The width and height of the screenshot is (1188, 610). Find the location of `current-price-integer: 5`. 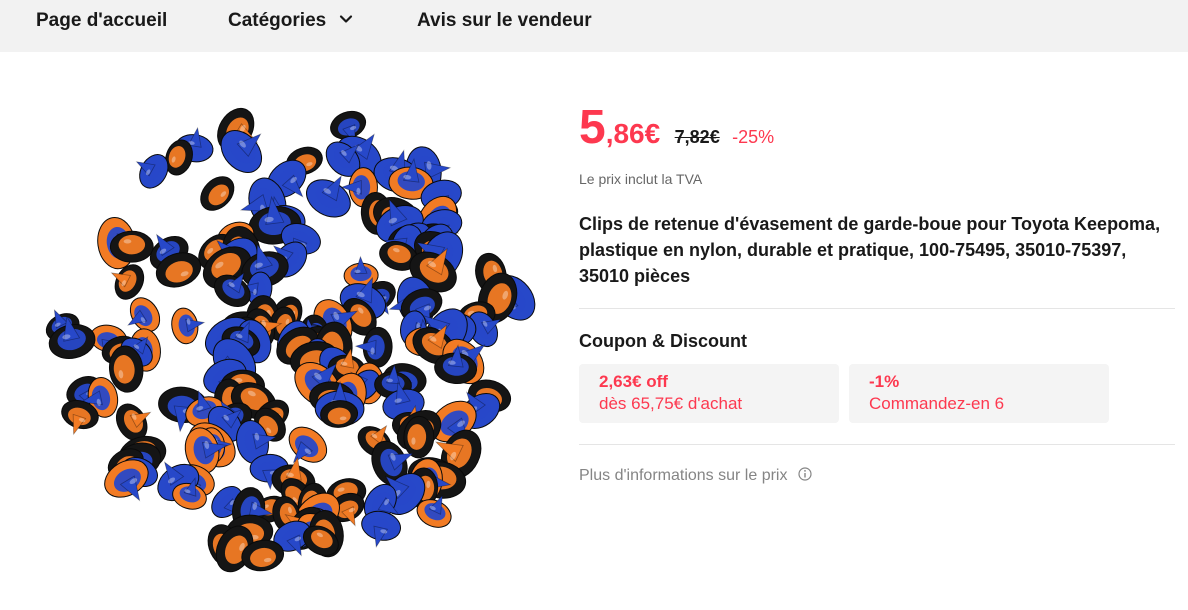

current-price-integer: 5 is located at coordinates (592, 127).